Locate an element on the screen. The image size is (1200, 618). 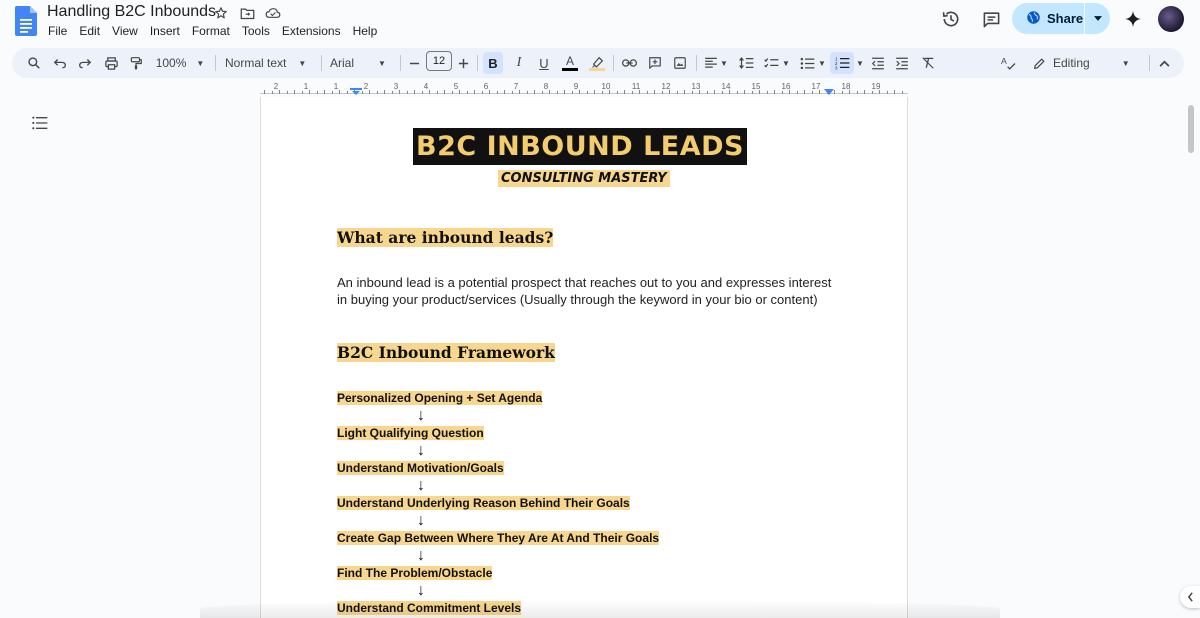
link-icon is located at coordinates (629, 63).